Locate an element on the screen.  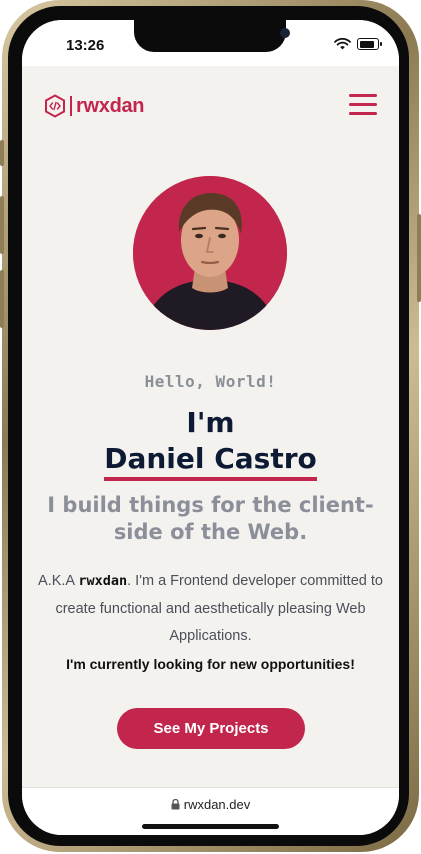
site-header: rwxdan is located at coordinates (210, 106).